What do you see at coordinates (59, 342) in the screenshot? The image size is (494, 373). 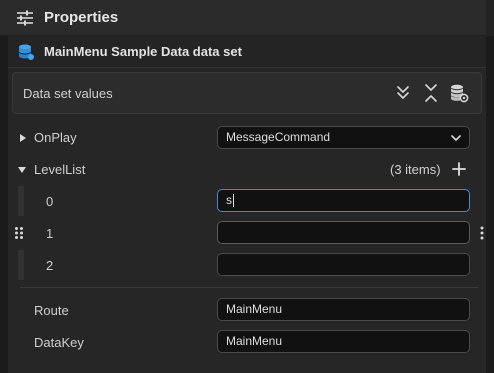 I see `datakey-label: DataKey` at bounding box center [59, 342].